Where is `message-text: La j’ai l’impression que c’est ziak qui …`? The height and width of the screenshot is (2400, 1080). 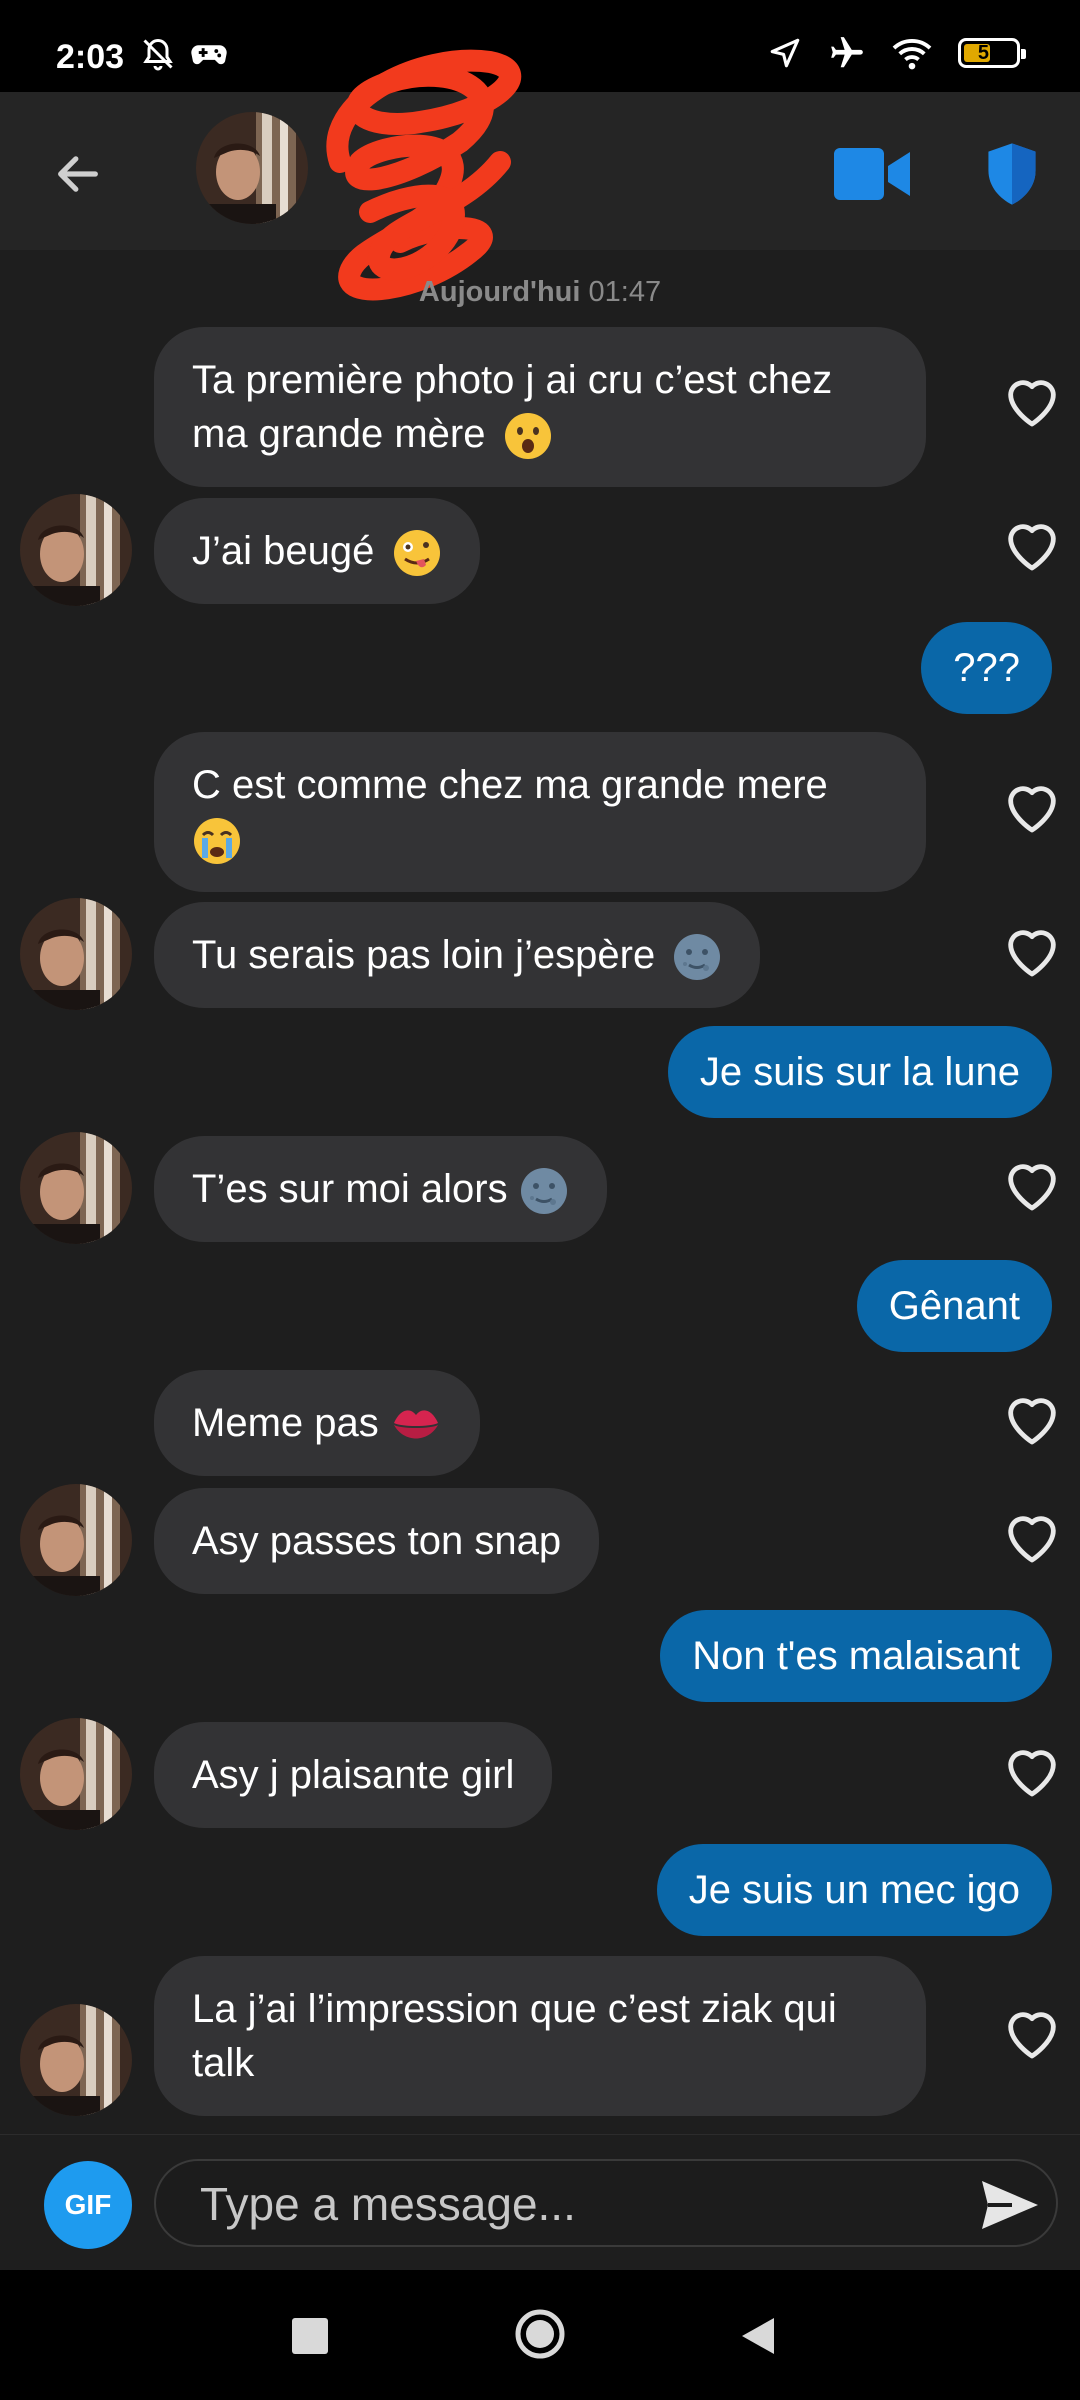 message-text: La j’ai l’impression que c’est ziak qui … is located at coordinates (514, 2036).